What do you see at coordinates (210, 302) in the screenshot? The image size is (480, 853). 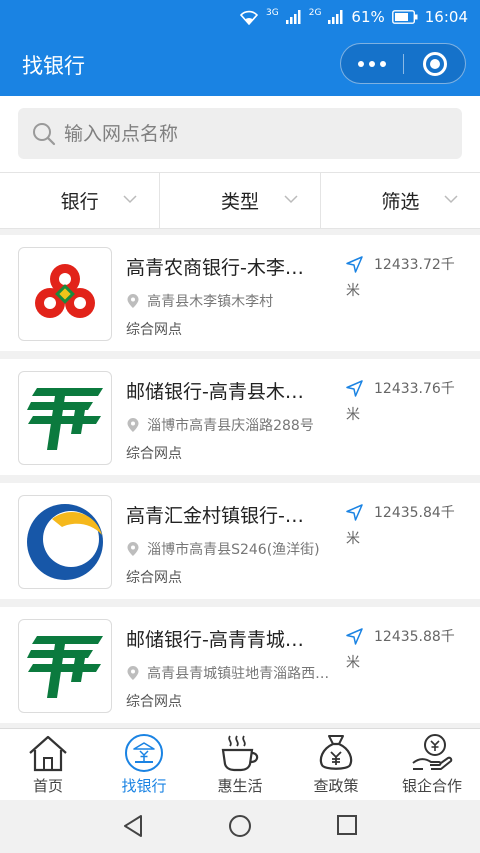 I see `branch-address-text: 高青县木李镇木李村` at bounding box center [210, 302].